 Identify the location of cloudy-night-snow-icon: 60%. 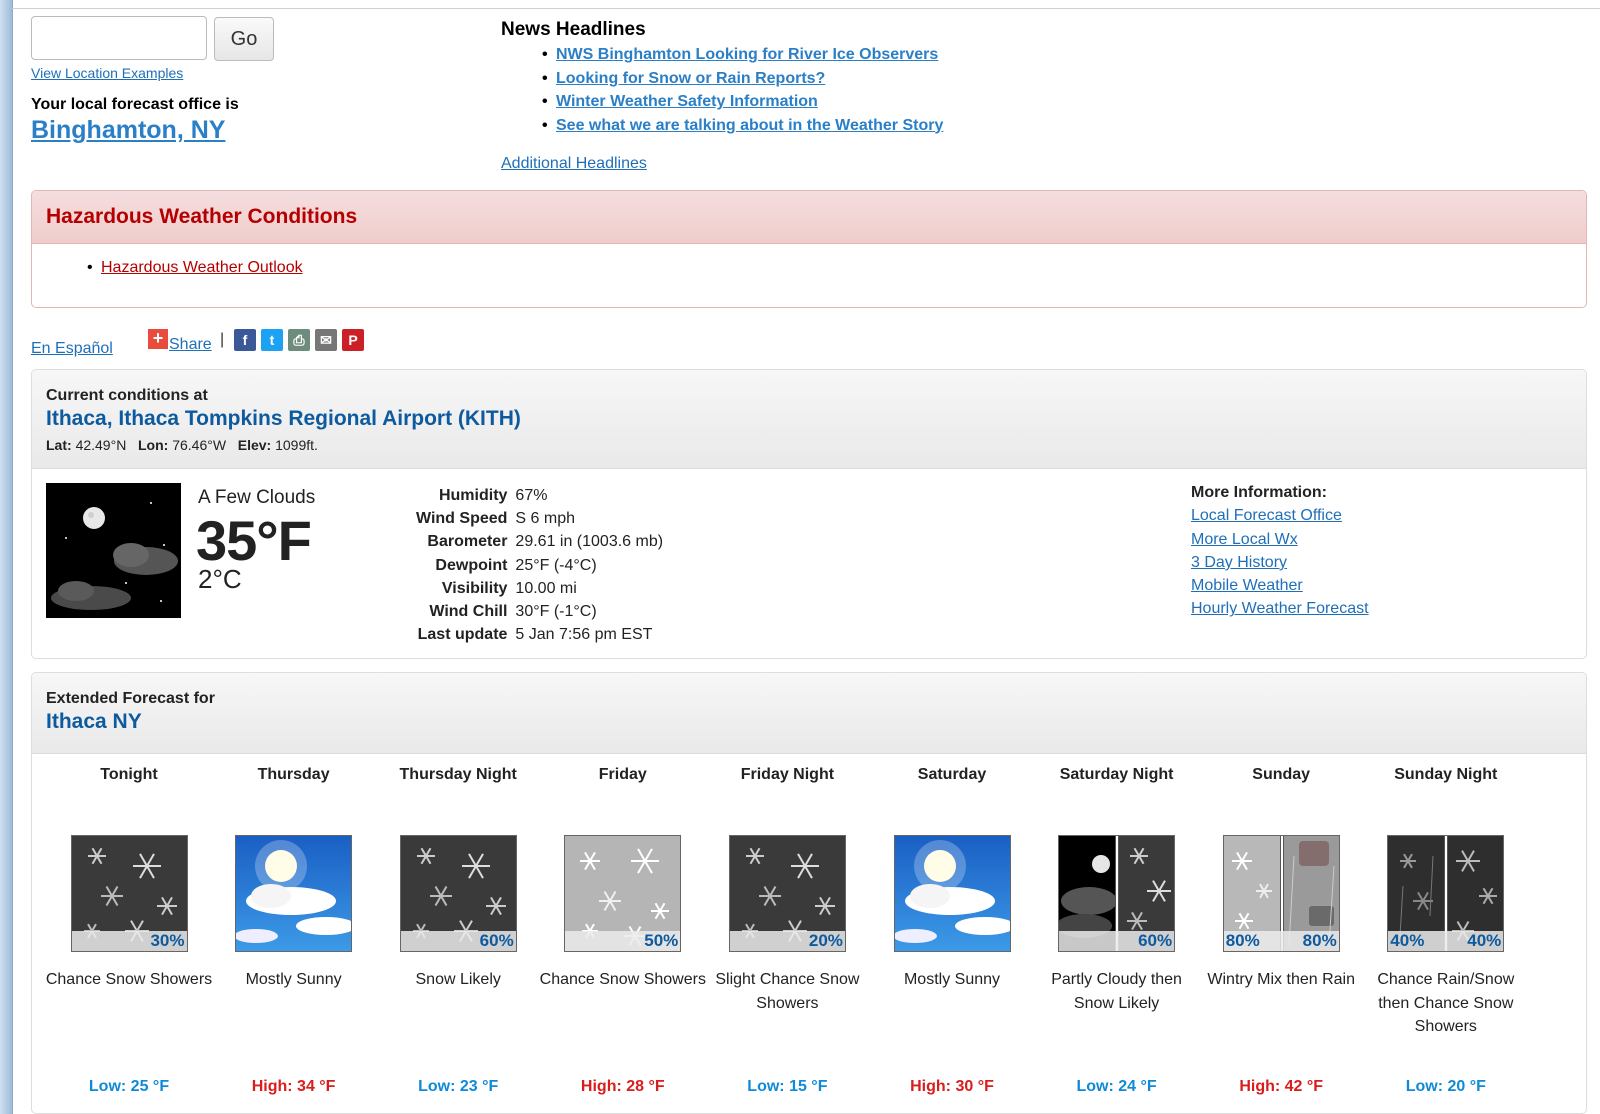
(1117, 893).